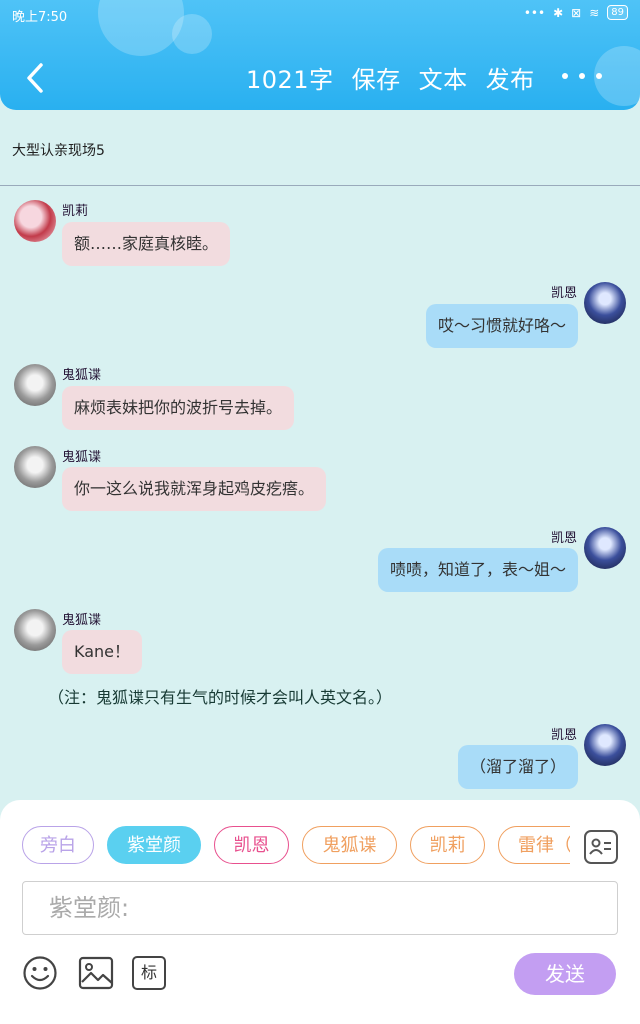 The height and width of the screenshot is (1024, 640). I want to click on battery-icon: 89, so click(617, 12).